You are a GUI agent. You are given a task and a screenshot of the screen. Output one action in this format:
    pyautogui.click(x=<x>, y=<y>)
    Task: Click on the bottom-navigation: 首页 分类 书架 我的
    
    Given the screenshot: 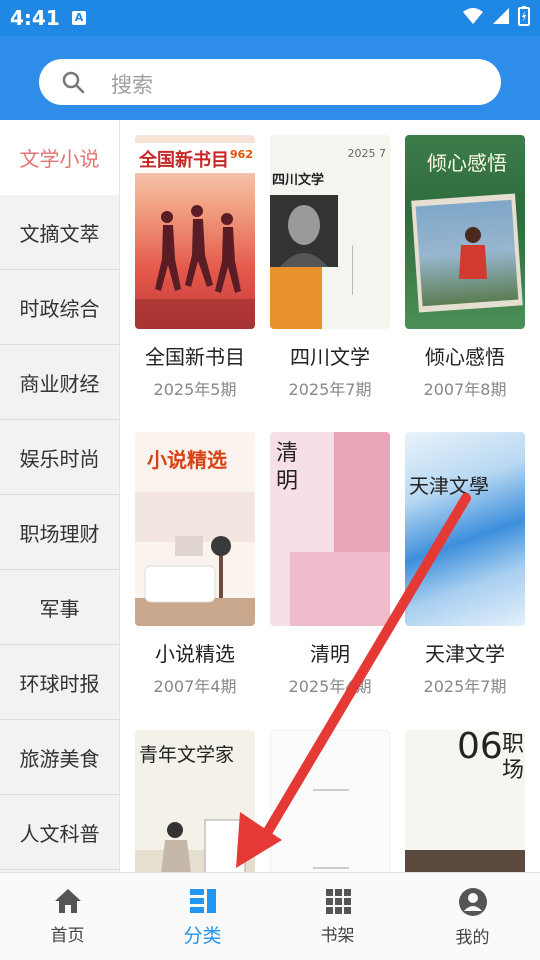 What is the action you would take?
    pyautogui.click(x=270, y=916)
    